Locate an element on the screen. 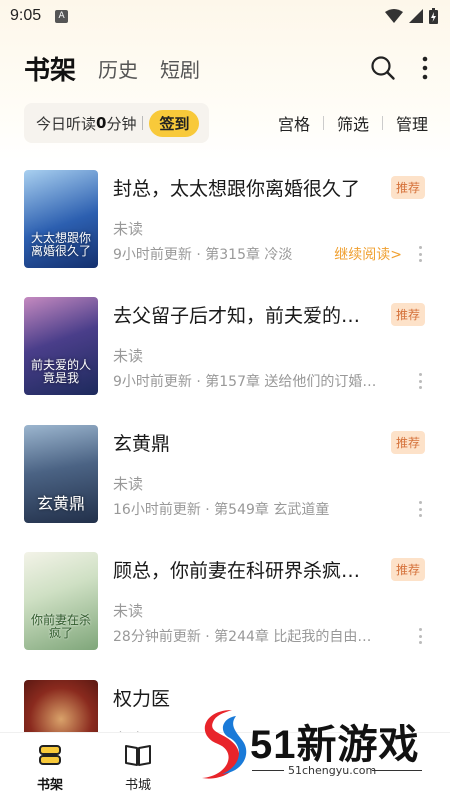  more-vertical-icon is located at coordinates (425, 68).